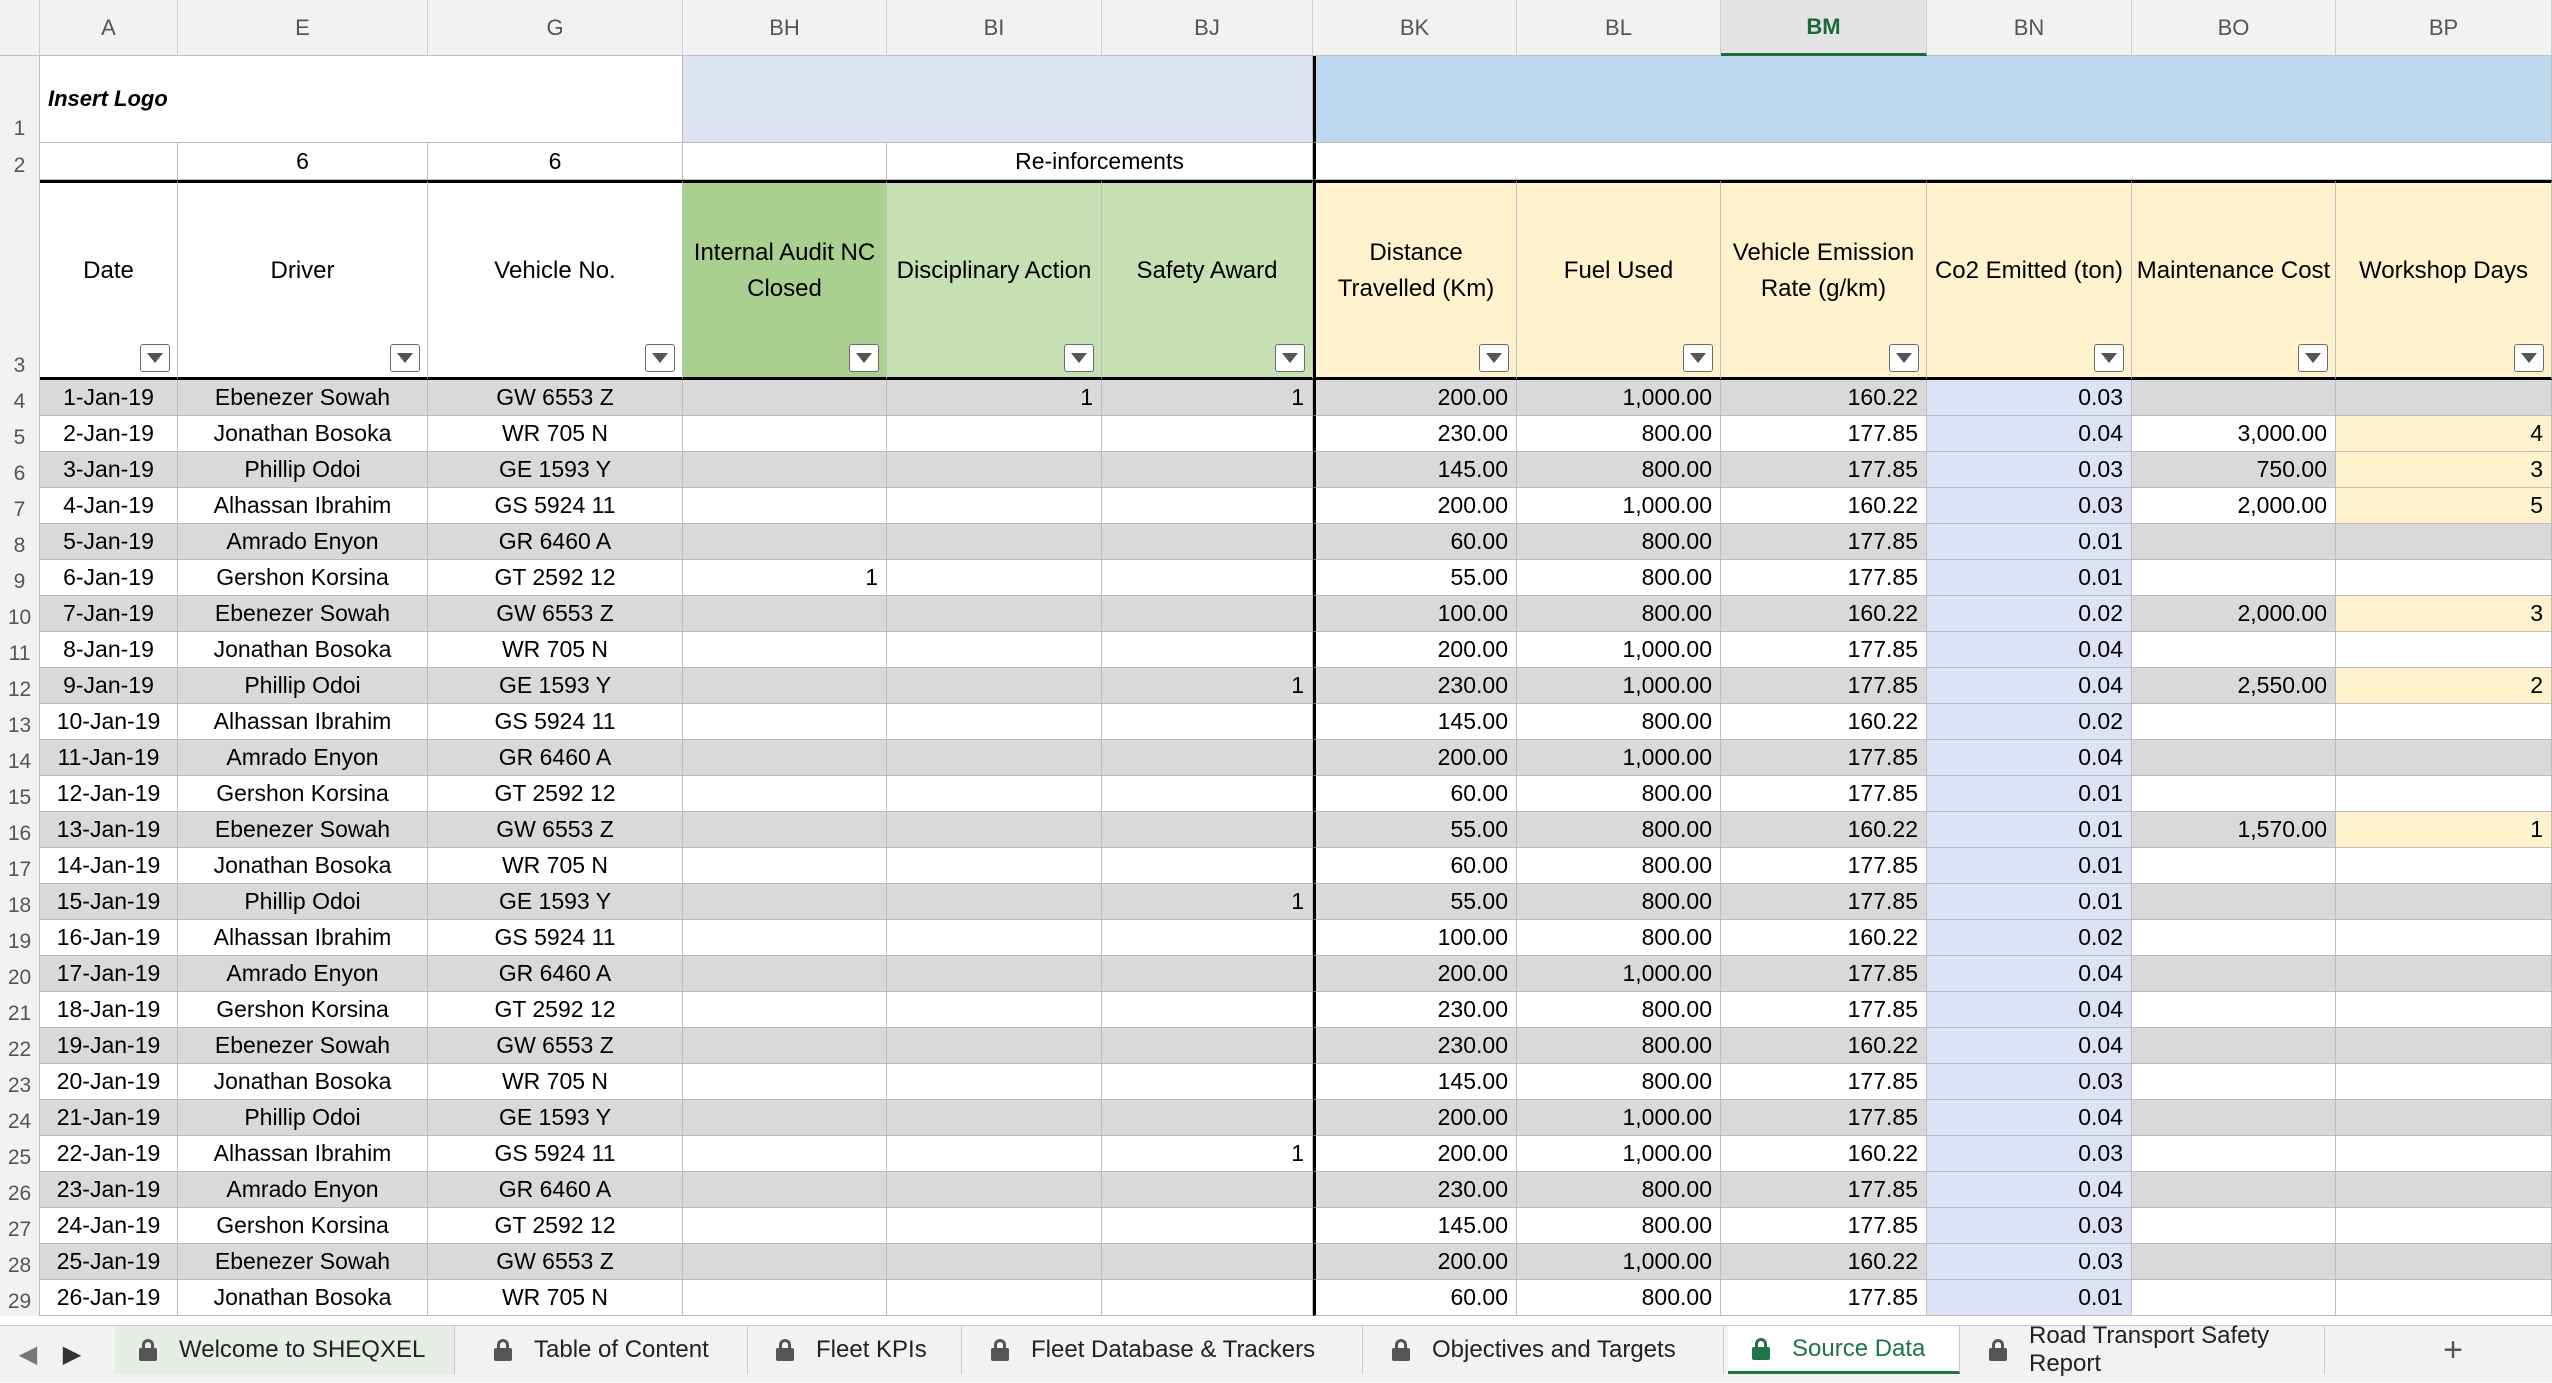  What do you see at coordinates (609, 1350) in the screenshot?
I see `sheet-tab-table-of-content: Table of Content` at bounding box center [609, 1350].